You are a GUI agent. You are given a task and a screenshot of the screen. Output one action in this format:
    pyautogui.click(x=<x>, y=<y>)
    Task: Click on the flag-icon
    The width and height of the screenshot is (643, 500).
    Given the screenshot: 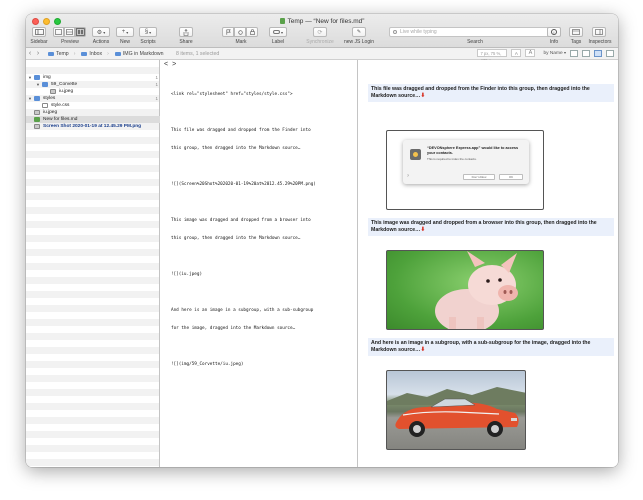 What is the action you would take?
    pyautogui.click(x=228, y=32)
    